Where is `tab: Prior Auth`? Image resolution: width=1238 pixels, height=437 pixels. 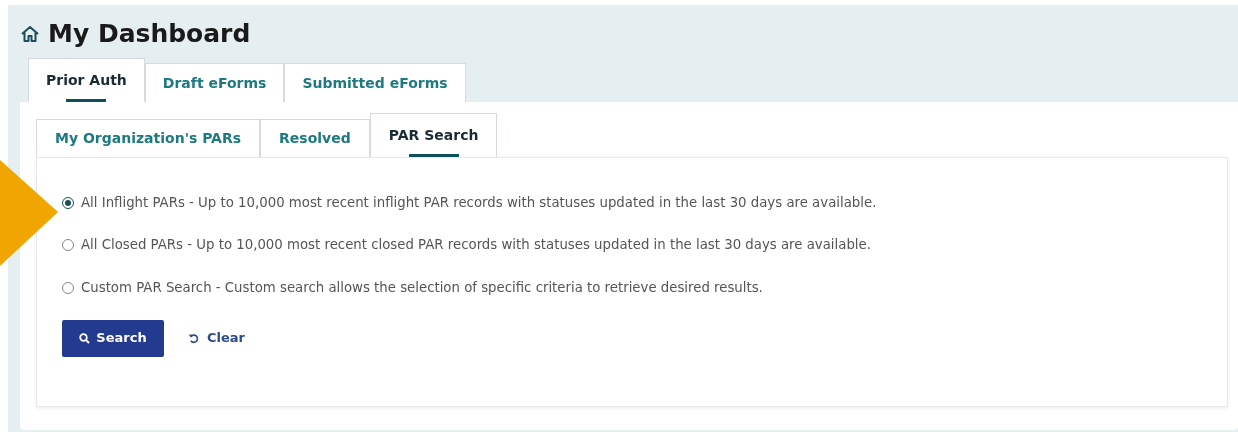 tab: Prior Auth is located at coordinates (86, 80).